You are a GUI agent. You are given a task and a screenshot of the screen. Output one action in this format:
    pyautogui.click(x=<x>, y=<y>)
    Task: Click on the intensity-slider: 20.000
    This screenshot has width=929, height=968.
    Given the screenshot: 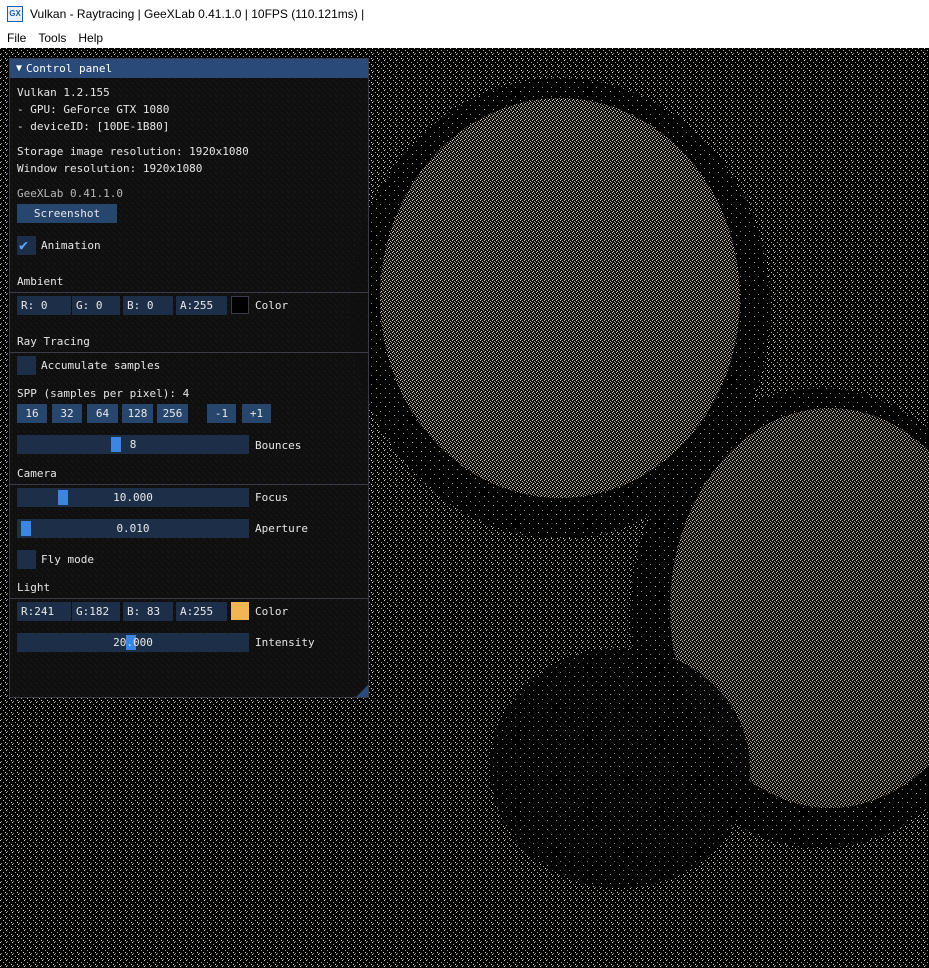 What is the action you would take?
    pyautogui.click(x=133, y=642)
    